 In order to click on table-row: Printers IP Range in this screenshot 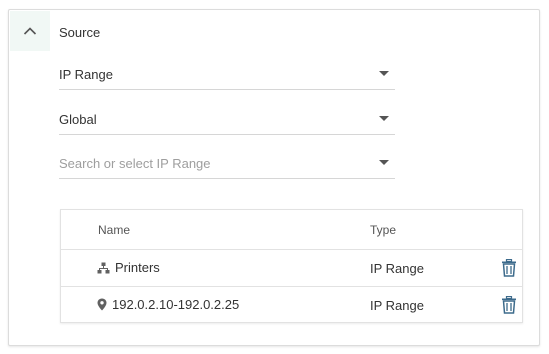, I will do `click(291, 268)`.